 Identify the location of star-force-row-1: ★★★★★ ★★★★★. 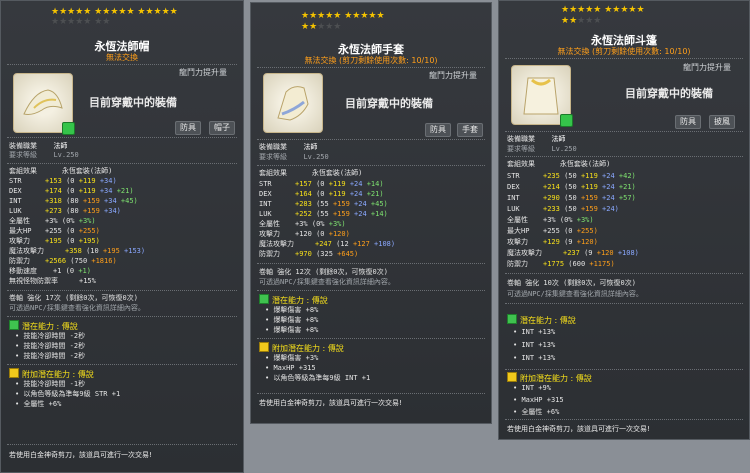
(343, 16).